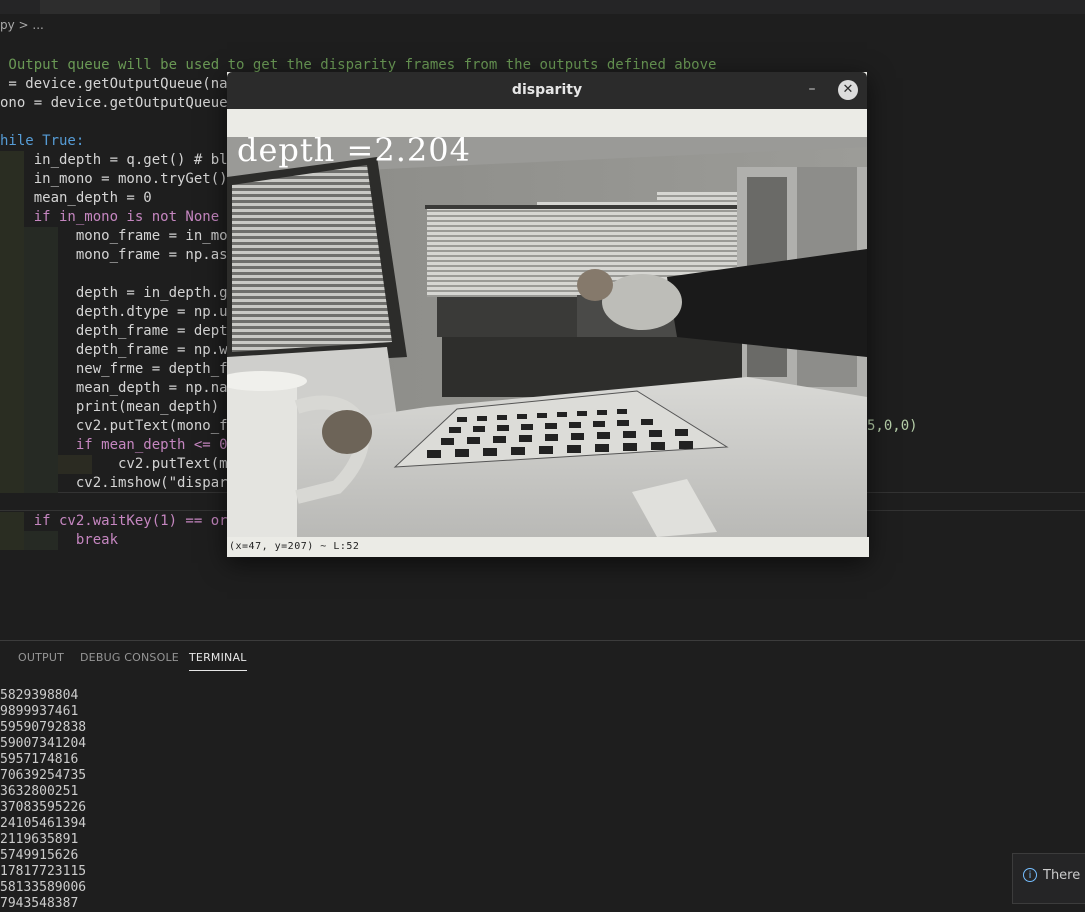  Describe the element at coordinates (547, 123) in the screenshot. I see `window-toolbar-strip` at that location.